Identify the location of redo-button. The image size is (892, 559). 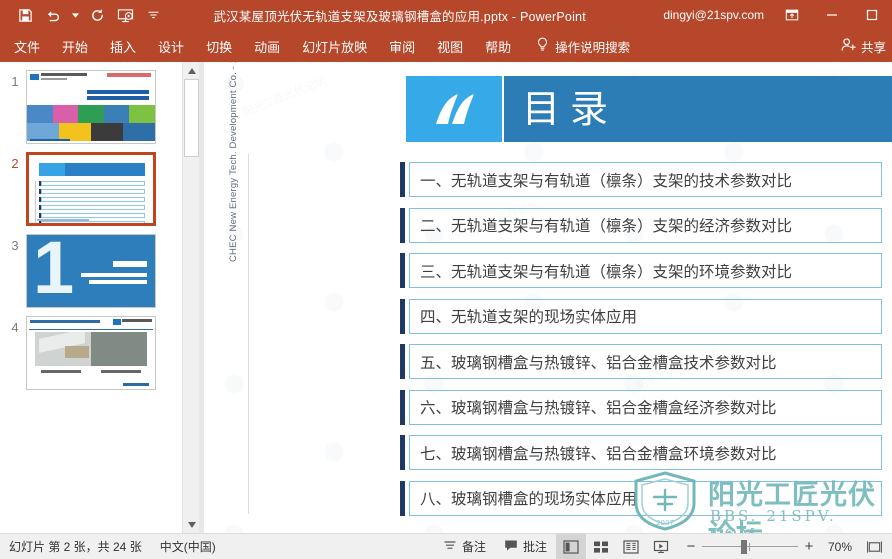
(97, 15).